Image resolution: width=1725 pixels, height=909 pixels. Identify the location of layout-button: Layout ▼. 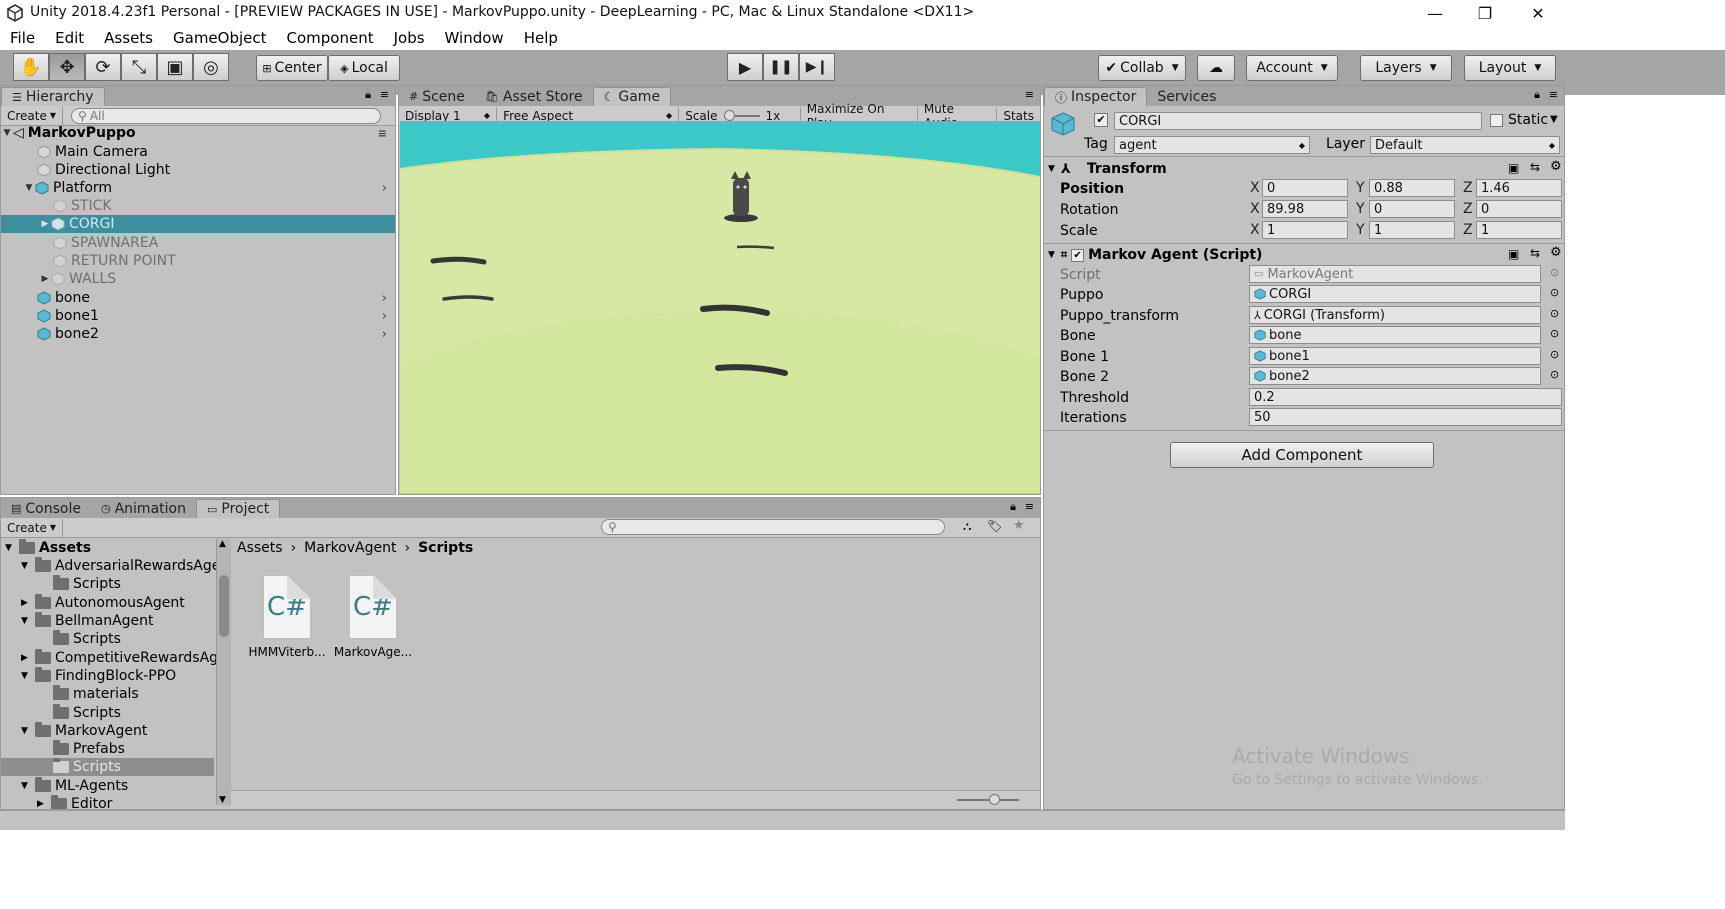
(1510, 68).